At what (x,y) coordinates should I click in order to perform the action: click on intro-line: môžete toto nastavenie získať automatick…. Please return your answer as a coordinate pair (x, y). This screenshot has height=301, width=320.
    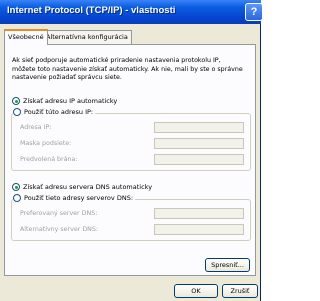
    Looking at the image, I should click on (127, 69).